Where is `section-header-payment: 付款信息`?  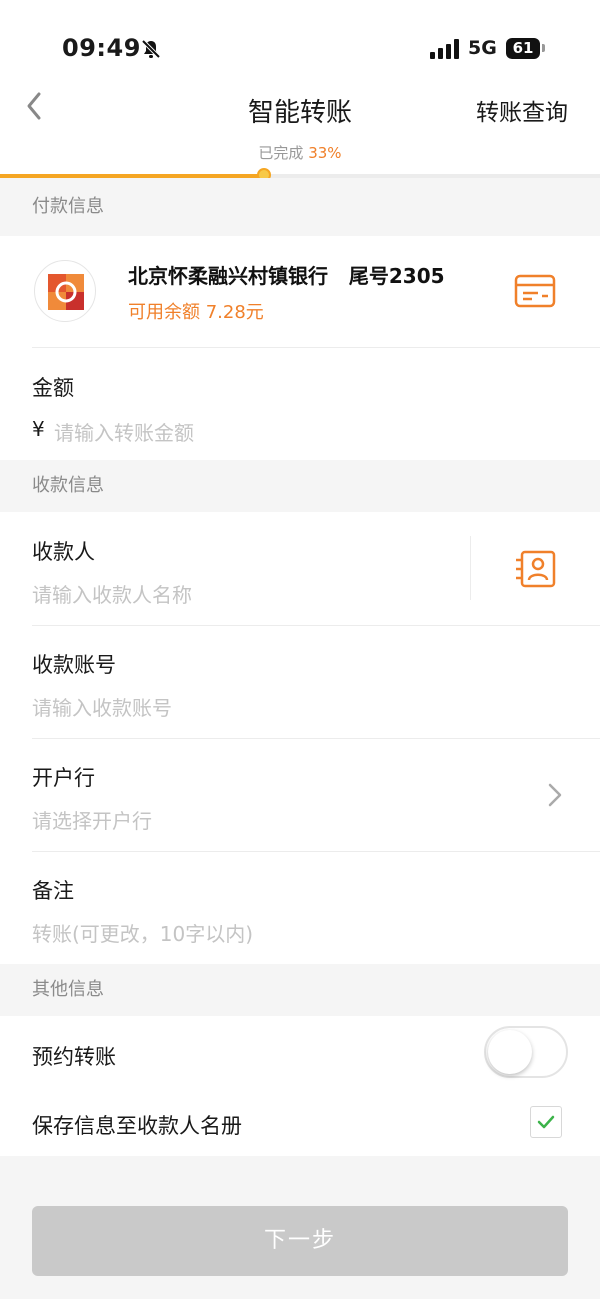
section-header-payment: 付款信息 is located at coordinates (300, 207).